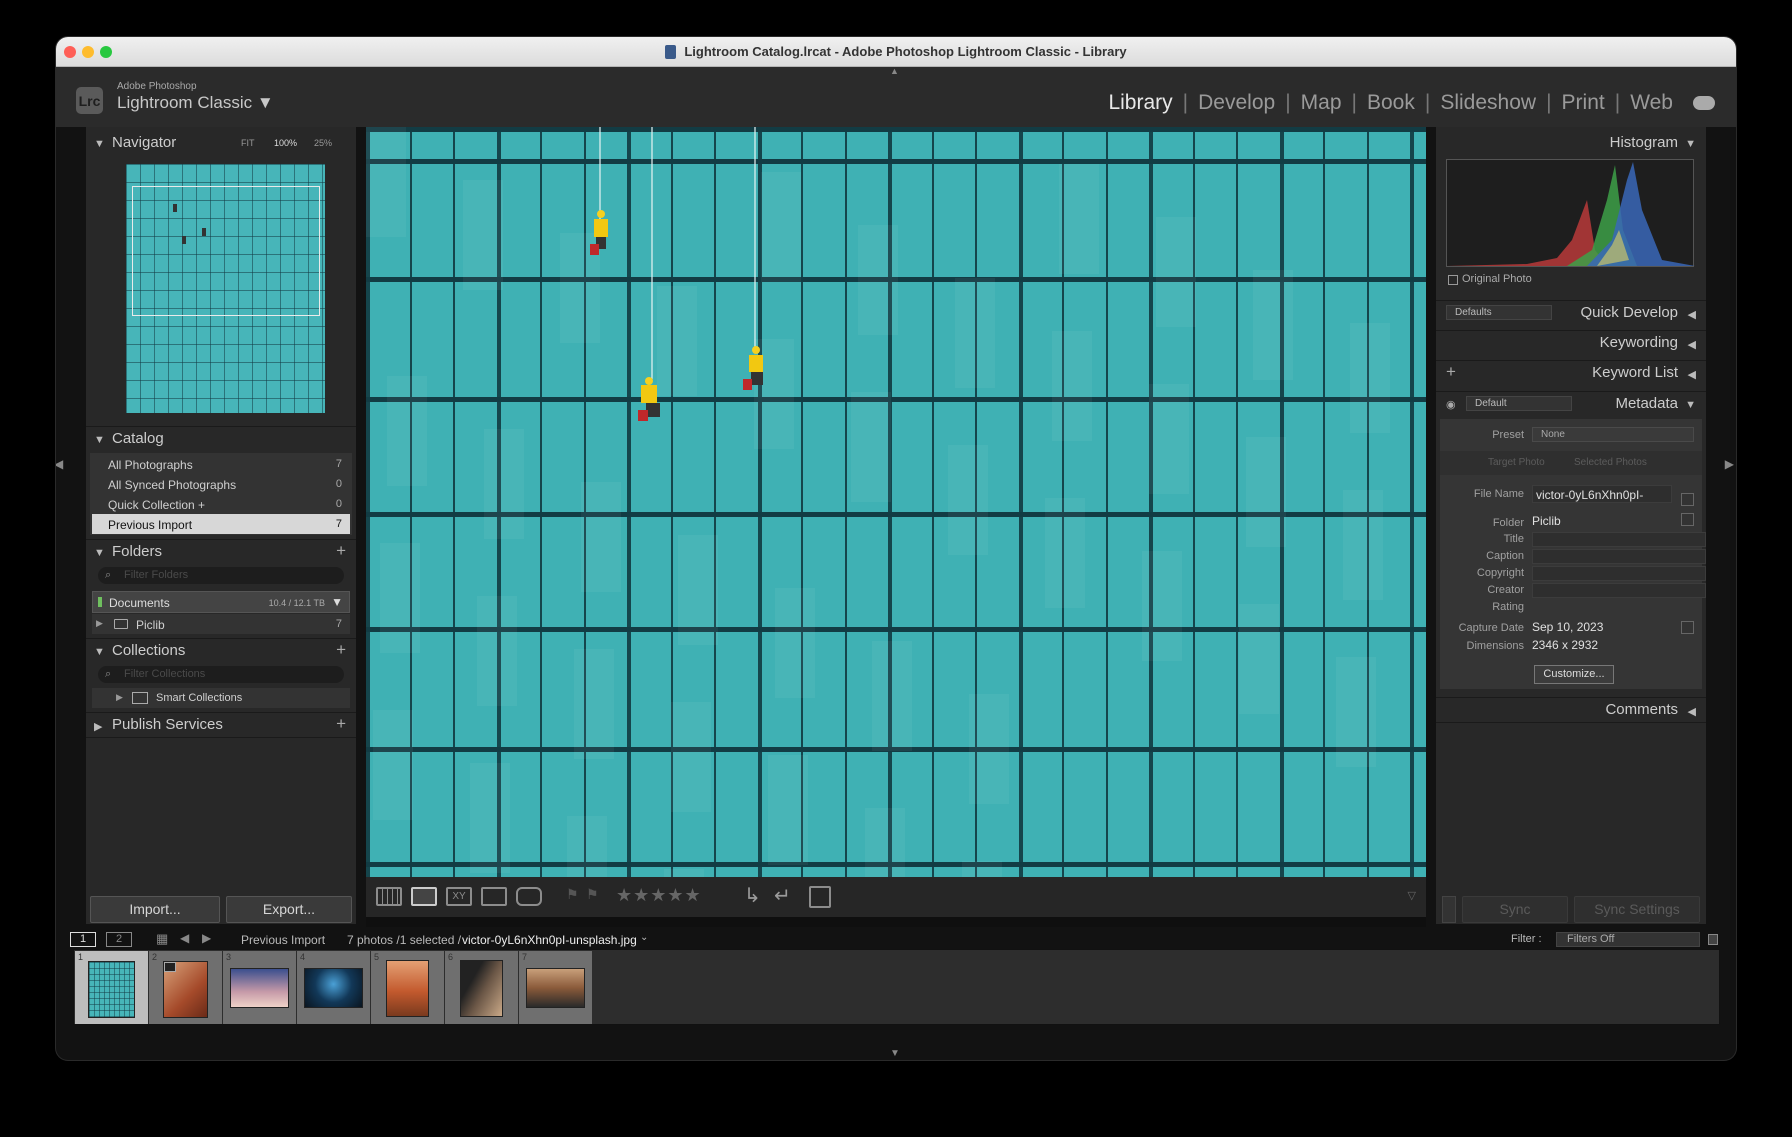 Image resolution: width=1792 pixels, height=1137 pixels. Describe the element at coordinates (1619, 590) in the screenshot. I see `creator-field` at that location.